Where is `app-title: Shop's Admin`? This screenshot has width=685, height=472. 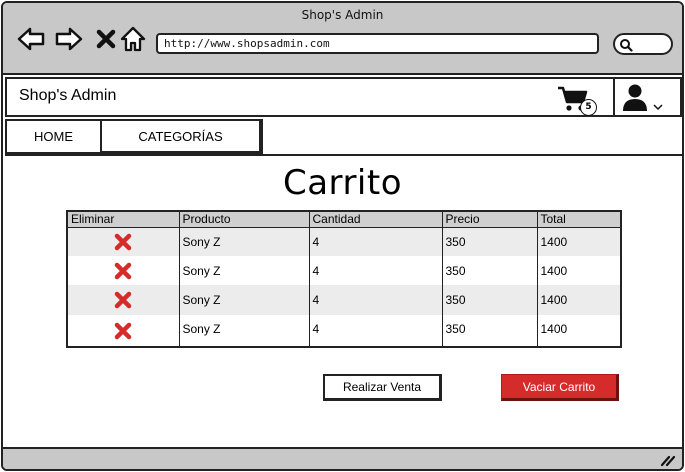
app-title: Shop's Admin is located at coordinates (68, 95).